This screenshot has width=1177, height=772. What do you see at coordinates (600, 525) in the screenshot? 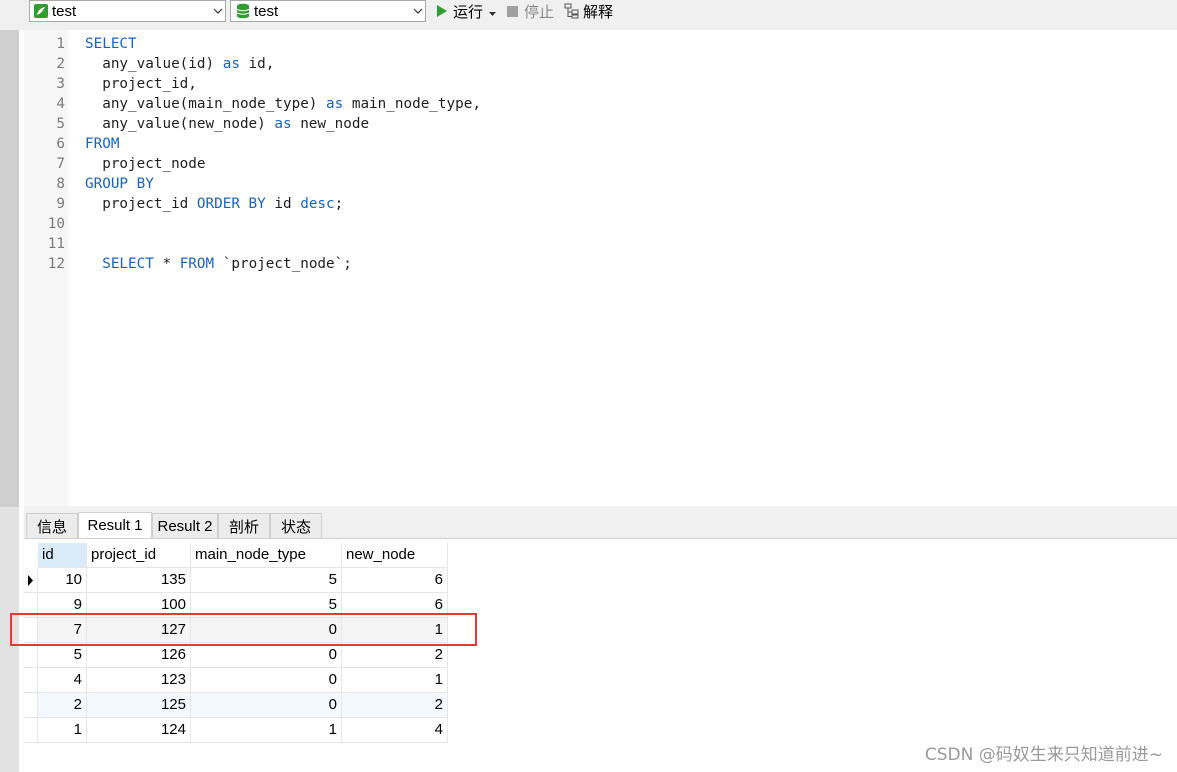
I see `result-tabs: 信息 Result 1 Result 2 剖析 状态` at bounding box center [600, 525].